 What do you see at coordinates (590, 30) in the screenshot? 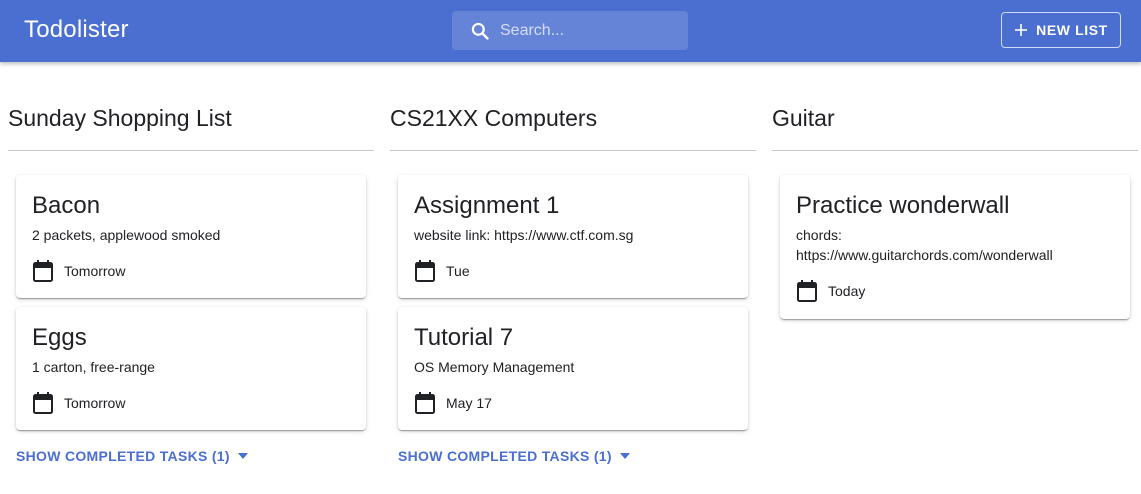
I see `search-input` at bounding box center [590, 30].